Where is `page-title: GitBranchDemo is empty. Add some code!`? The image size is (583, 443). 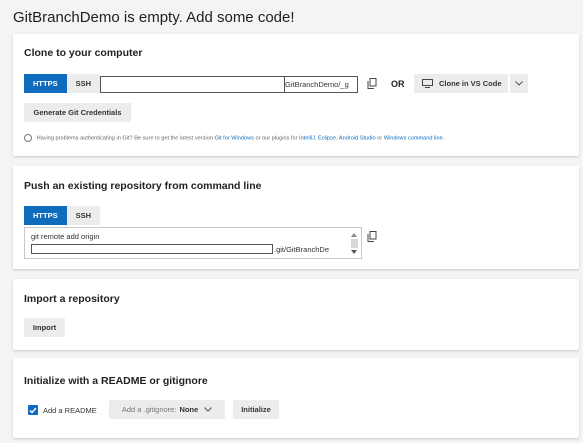
page-title: GitBranchDemo is empty. Add some code! is located at coordinates (154, 17).